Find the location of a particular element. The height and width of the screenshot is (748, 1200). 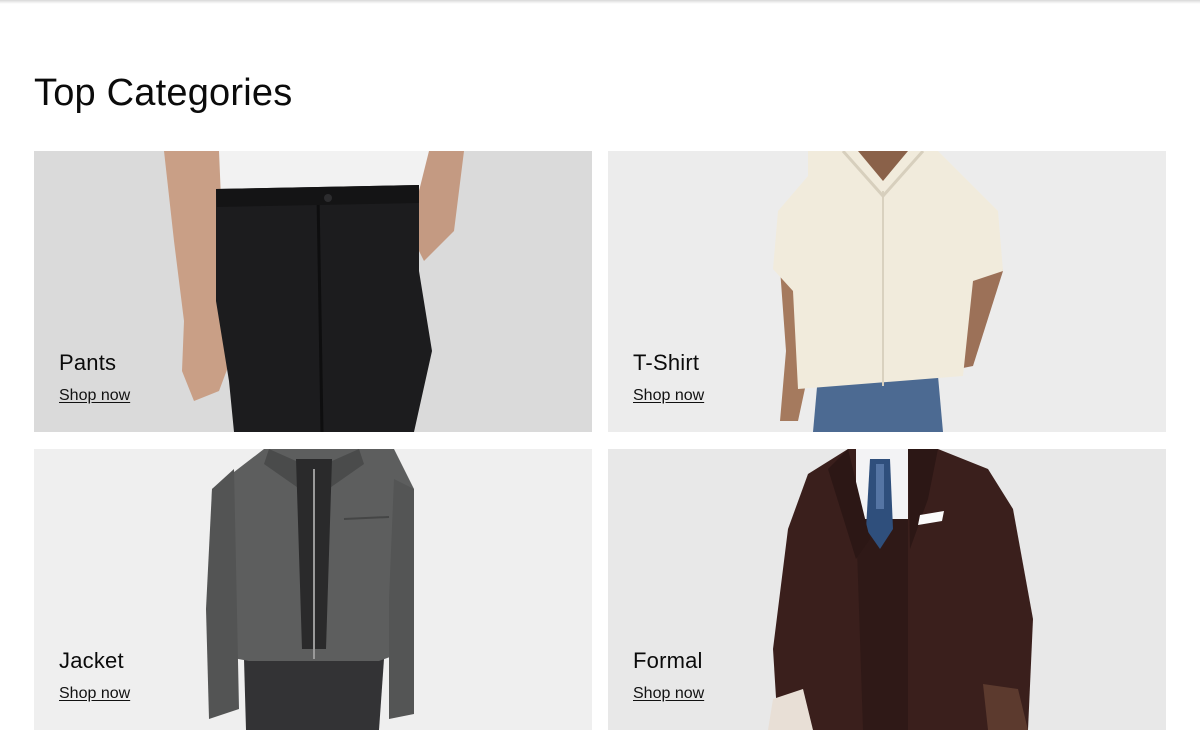

header-shadow-divider is located at coordinates (600, 2).